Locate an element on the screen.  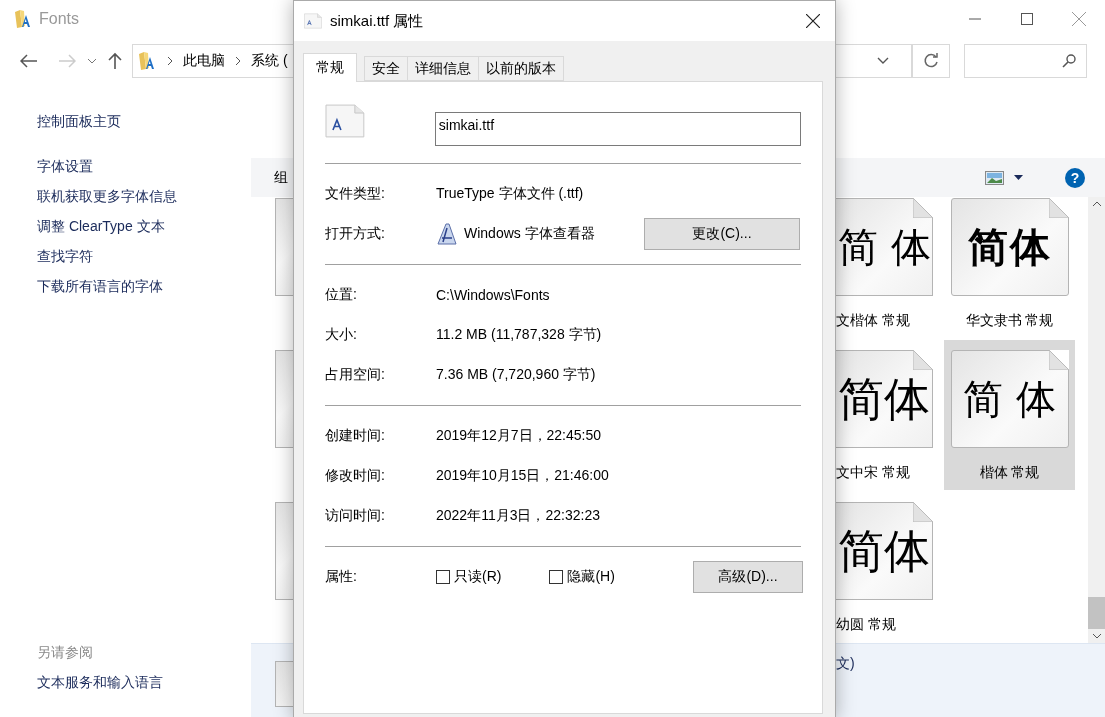
property-value: 7.36 MB (7,720,960 字节) is located at coordinates (516, 375).